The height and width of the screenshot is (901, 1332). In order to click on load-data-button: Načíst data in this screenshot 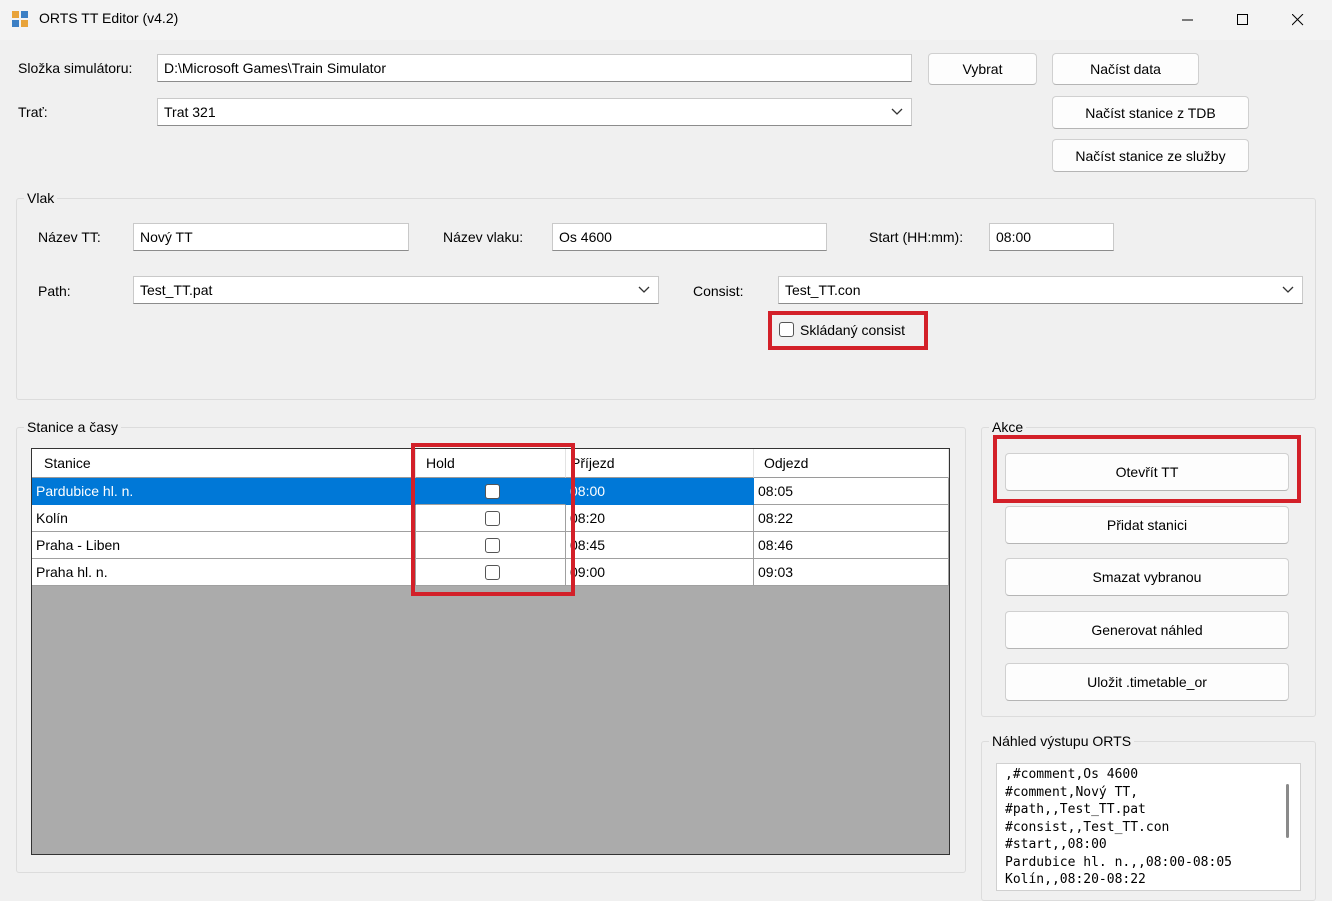, I will do `click(1125, 69)`.